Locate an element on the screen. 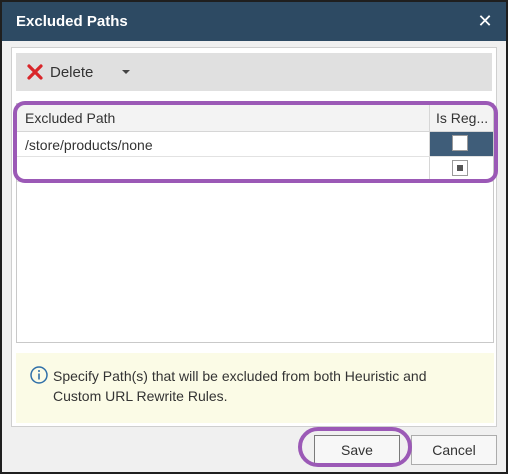  new-is-regex-cell is located at coordinates (461, 169).